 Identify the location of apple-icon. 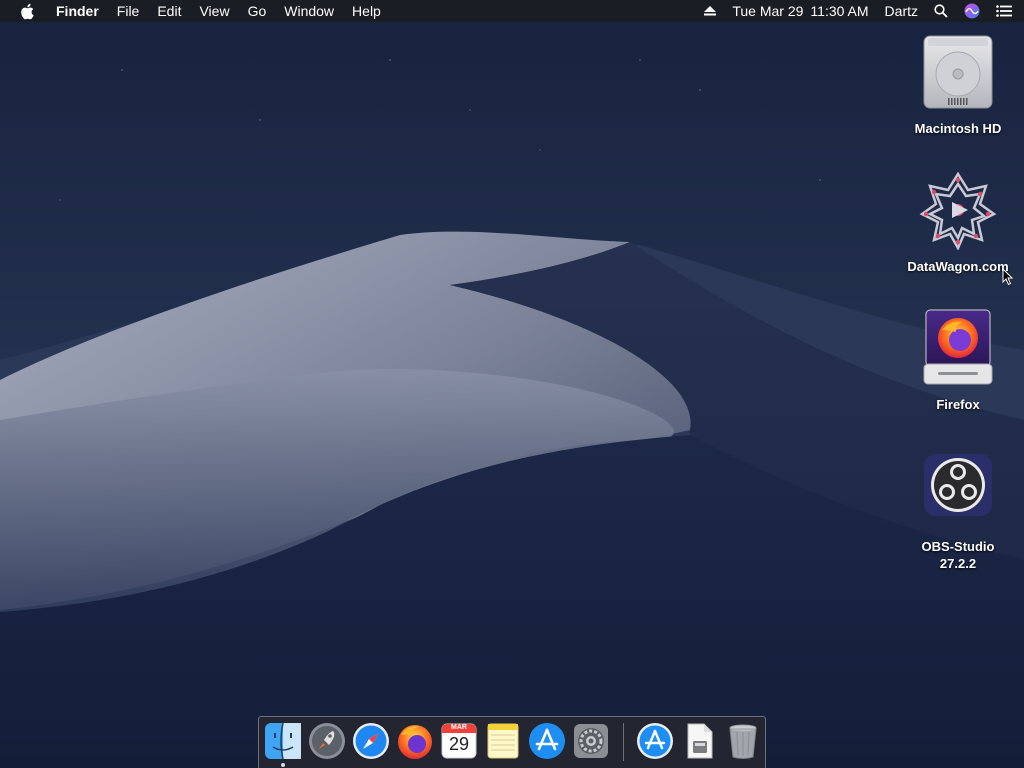
(28, 11).